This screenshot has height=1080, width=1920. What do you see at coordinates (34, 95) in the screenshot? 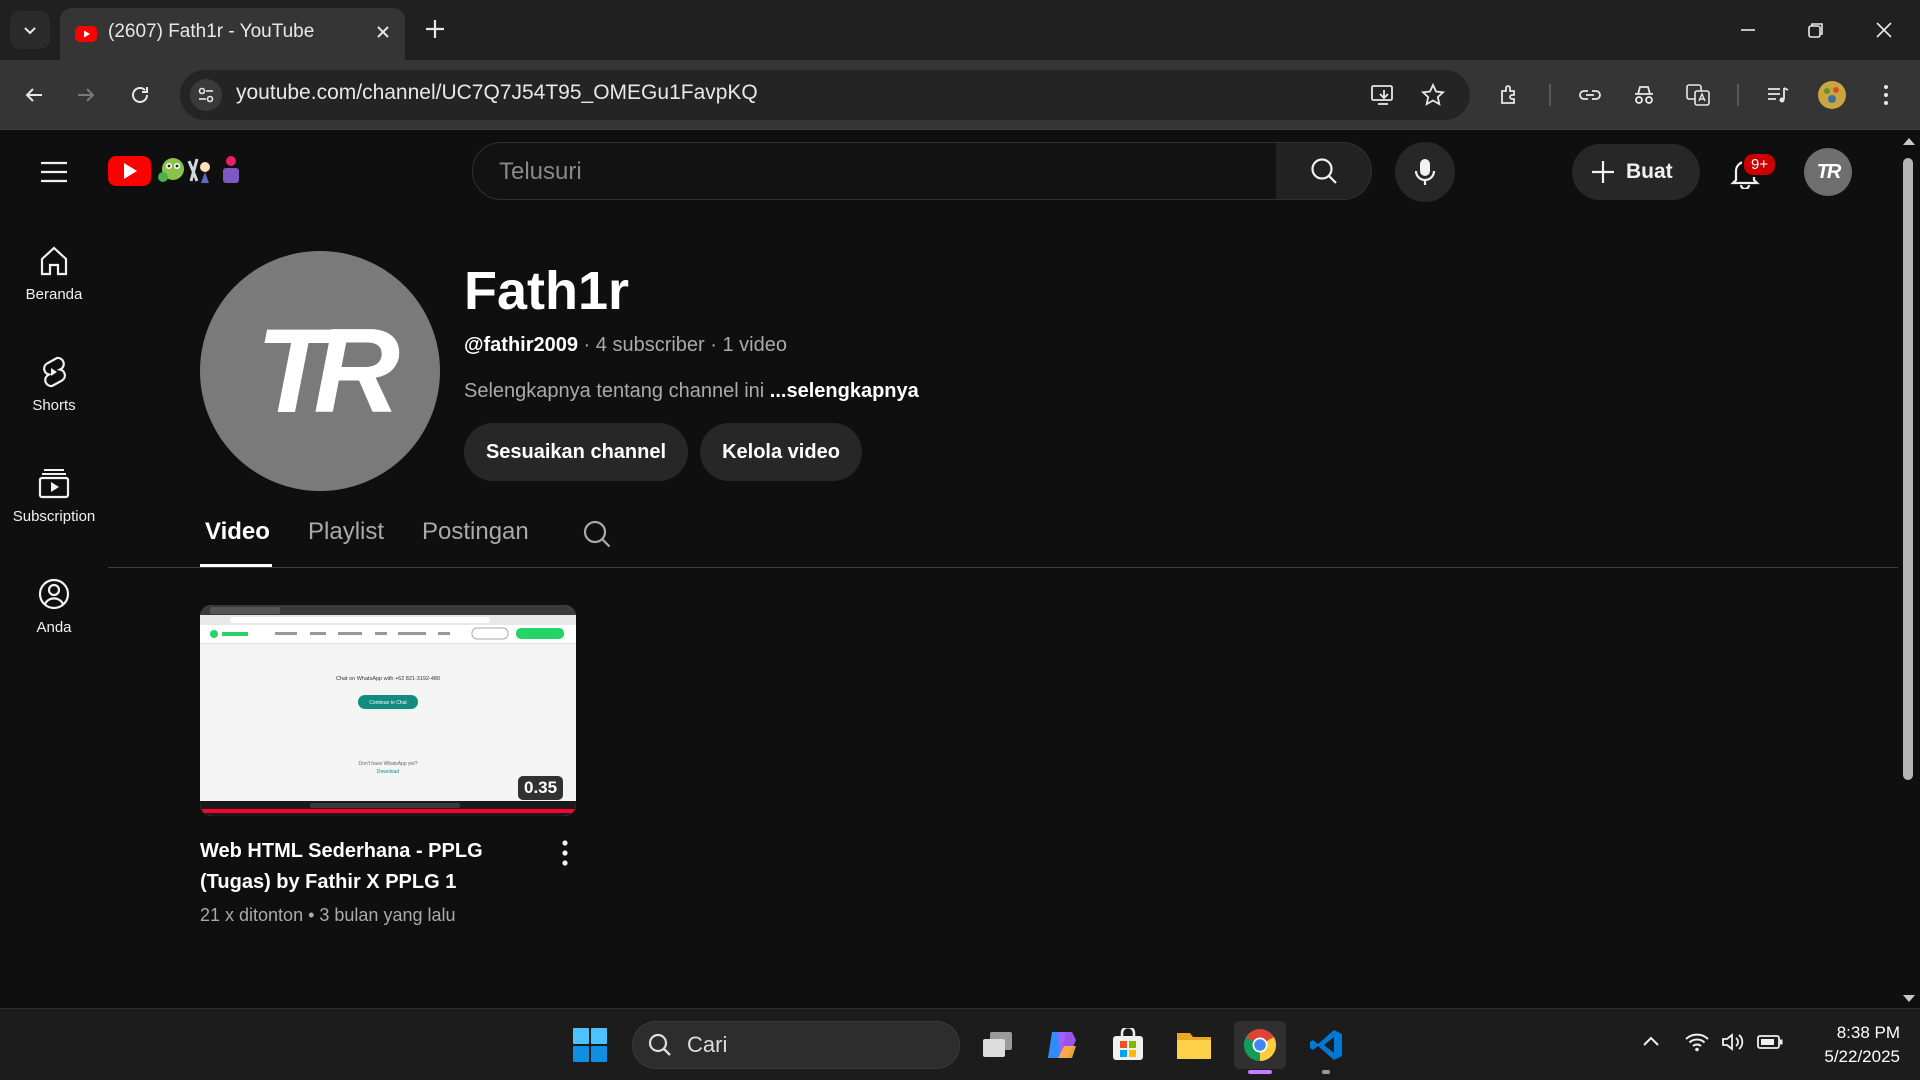
I see `back-button` at bounding box center [34, 95].